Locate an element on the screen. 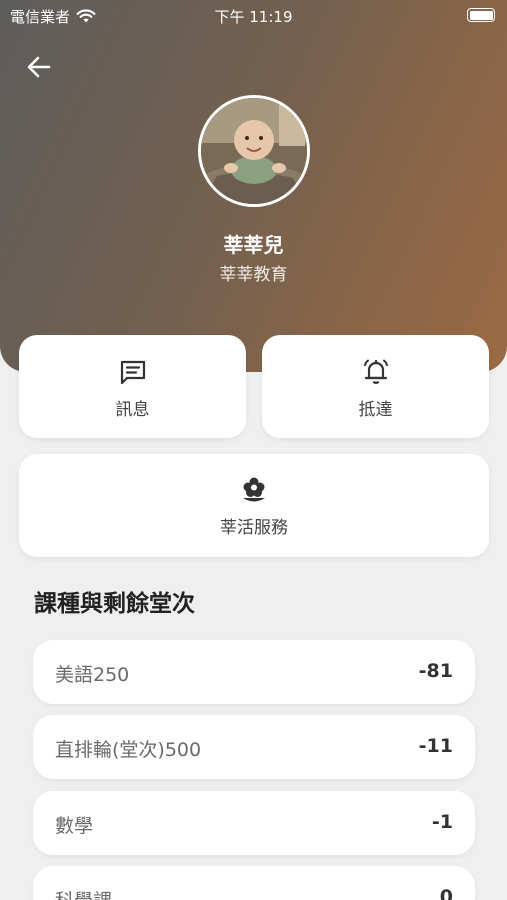  status-bar: 電信業者 下午 11:19 is located at coordinates (253, 16).